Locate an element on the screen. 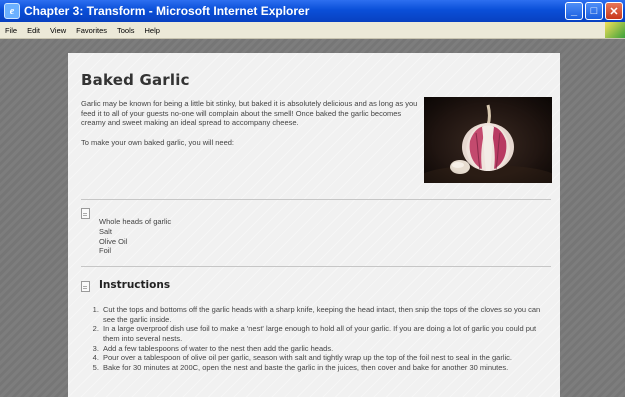 The width and height of the screenshot is (625, 397). list-item: Olive Oil is located at coordinates (113, 241).